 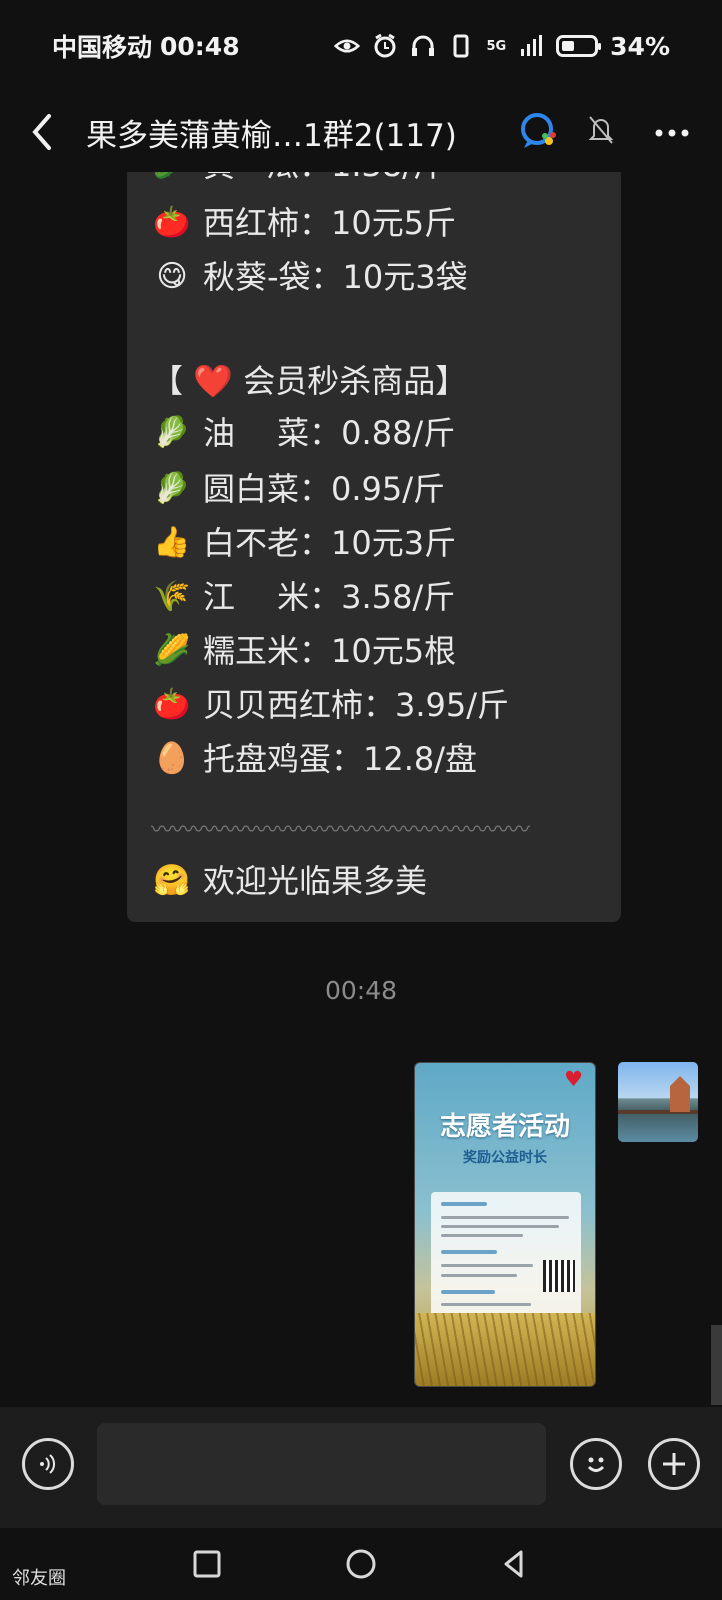 I want to click on message-text: 秋葵-袋：10元3袋, so click(x=335, y=277).